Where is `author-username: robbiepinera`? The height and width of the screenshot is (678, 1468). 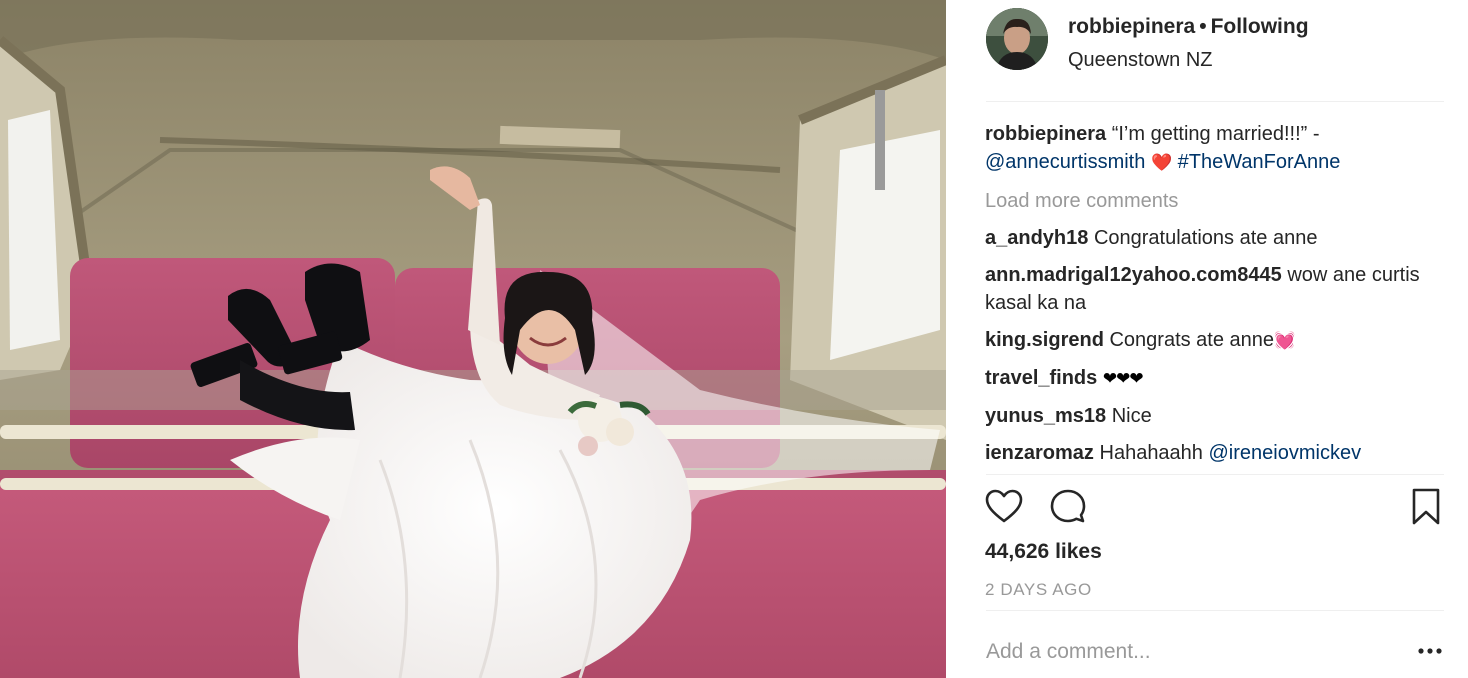
author-username: robbiepinera is located at coordinates (1131, 26).